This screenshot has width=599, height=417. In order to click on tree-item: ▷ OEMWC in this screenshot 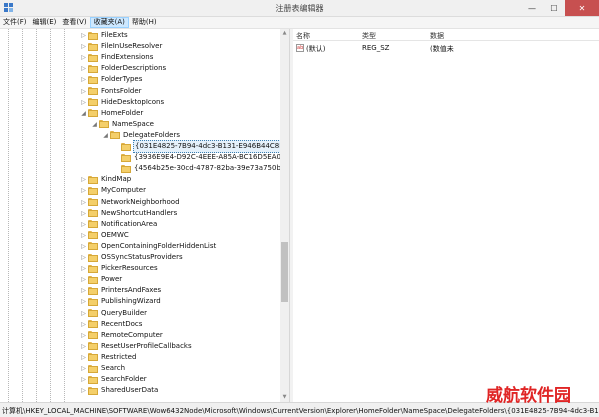, I will do `click(105, 235)`.